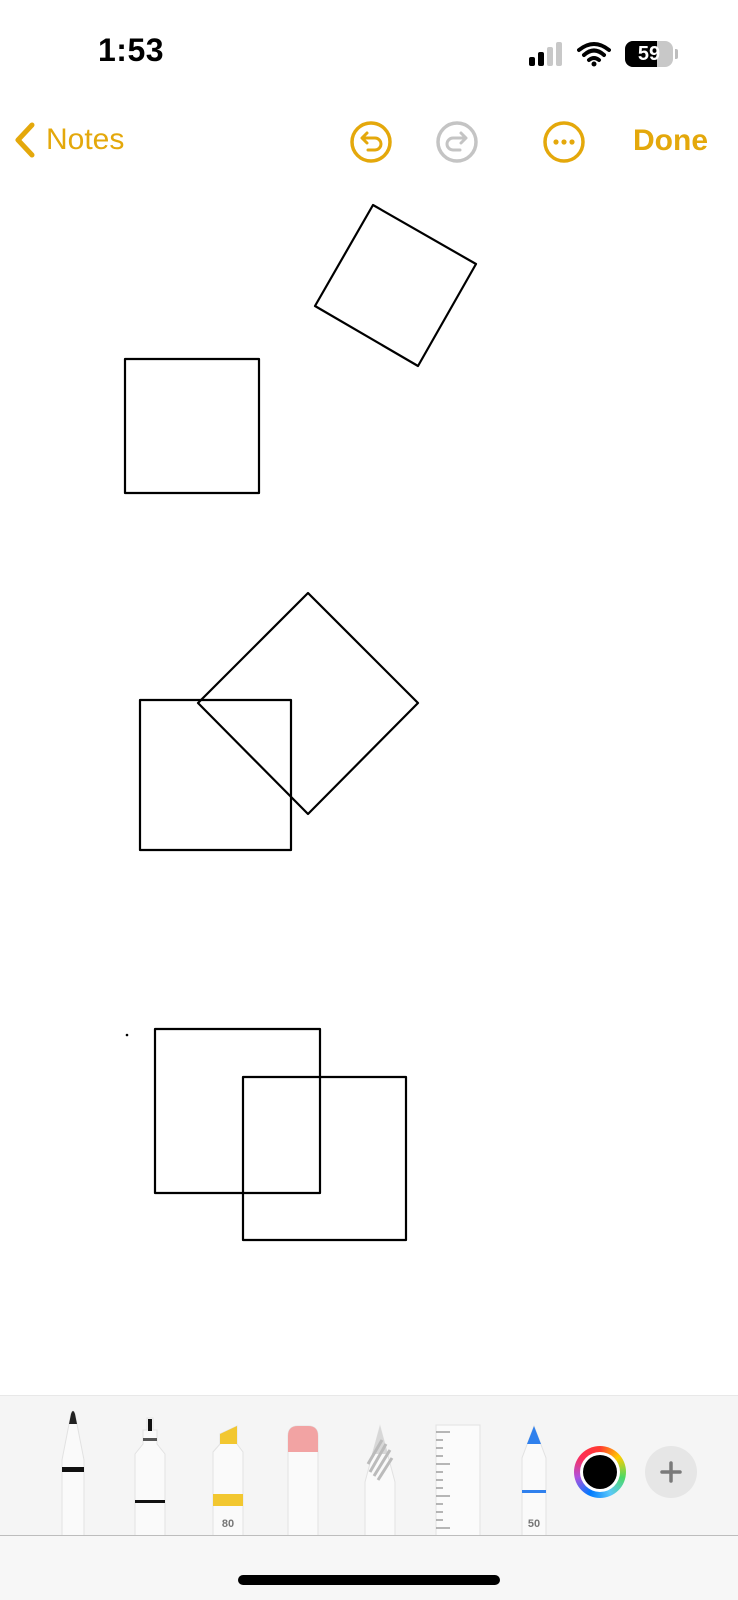  What do you see at coordinates (237, 1111) in the screenshot?
I see `drawn-square-bottom-left` at bounding box center [237, 1111].